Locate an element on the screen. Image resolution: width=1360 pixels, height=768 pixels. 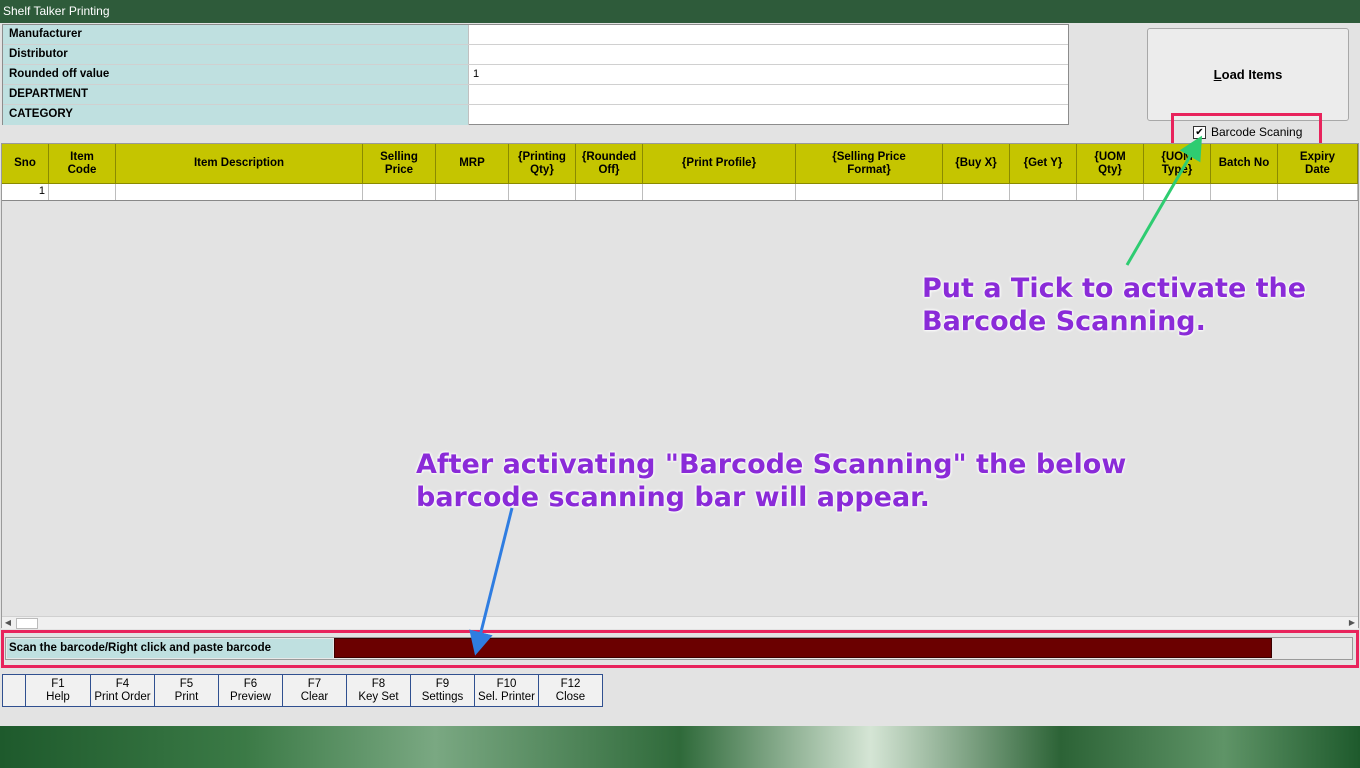
desktop-background-strip is located at coordinates (680, 747).